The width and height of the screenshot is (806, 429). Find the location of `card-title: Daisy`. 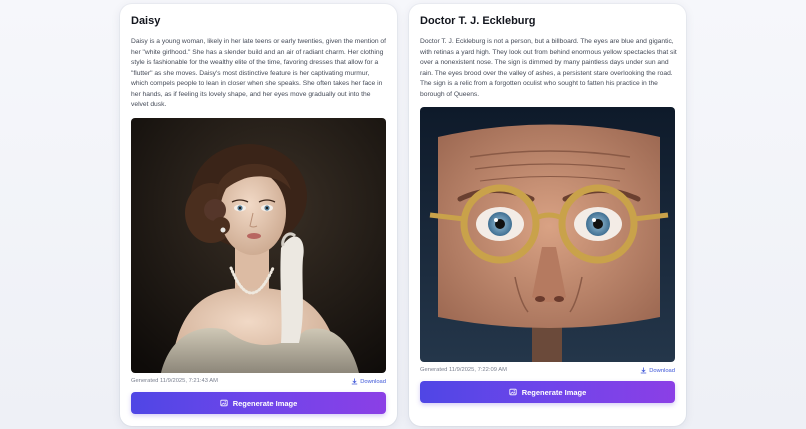

card-title: Daisy is located at coordinates (146, 21).